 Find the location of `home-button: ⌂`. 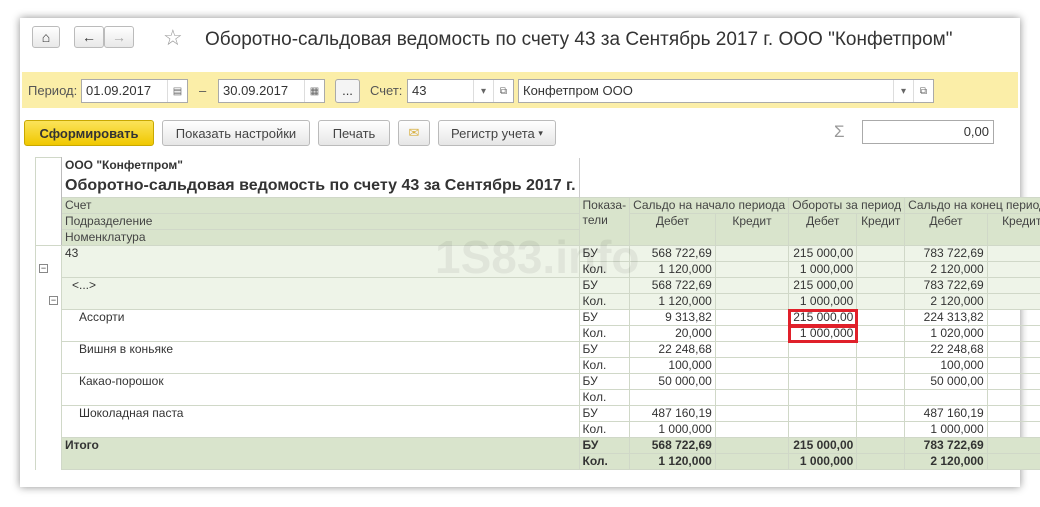

home-button: ⌂ is located at coordinates (46, 37).